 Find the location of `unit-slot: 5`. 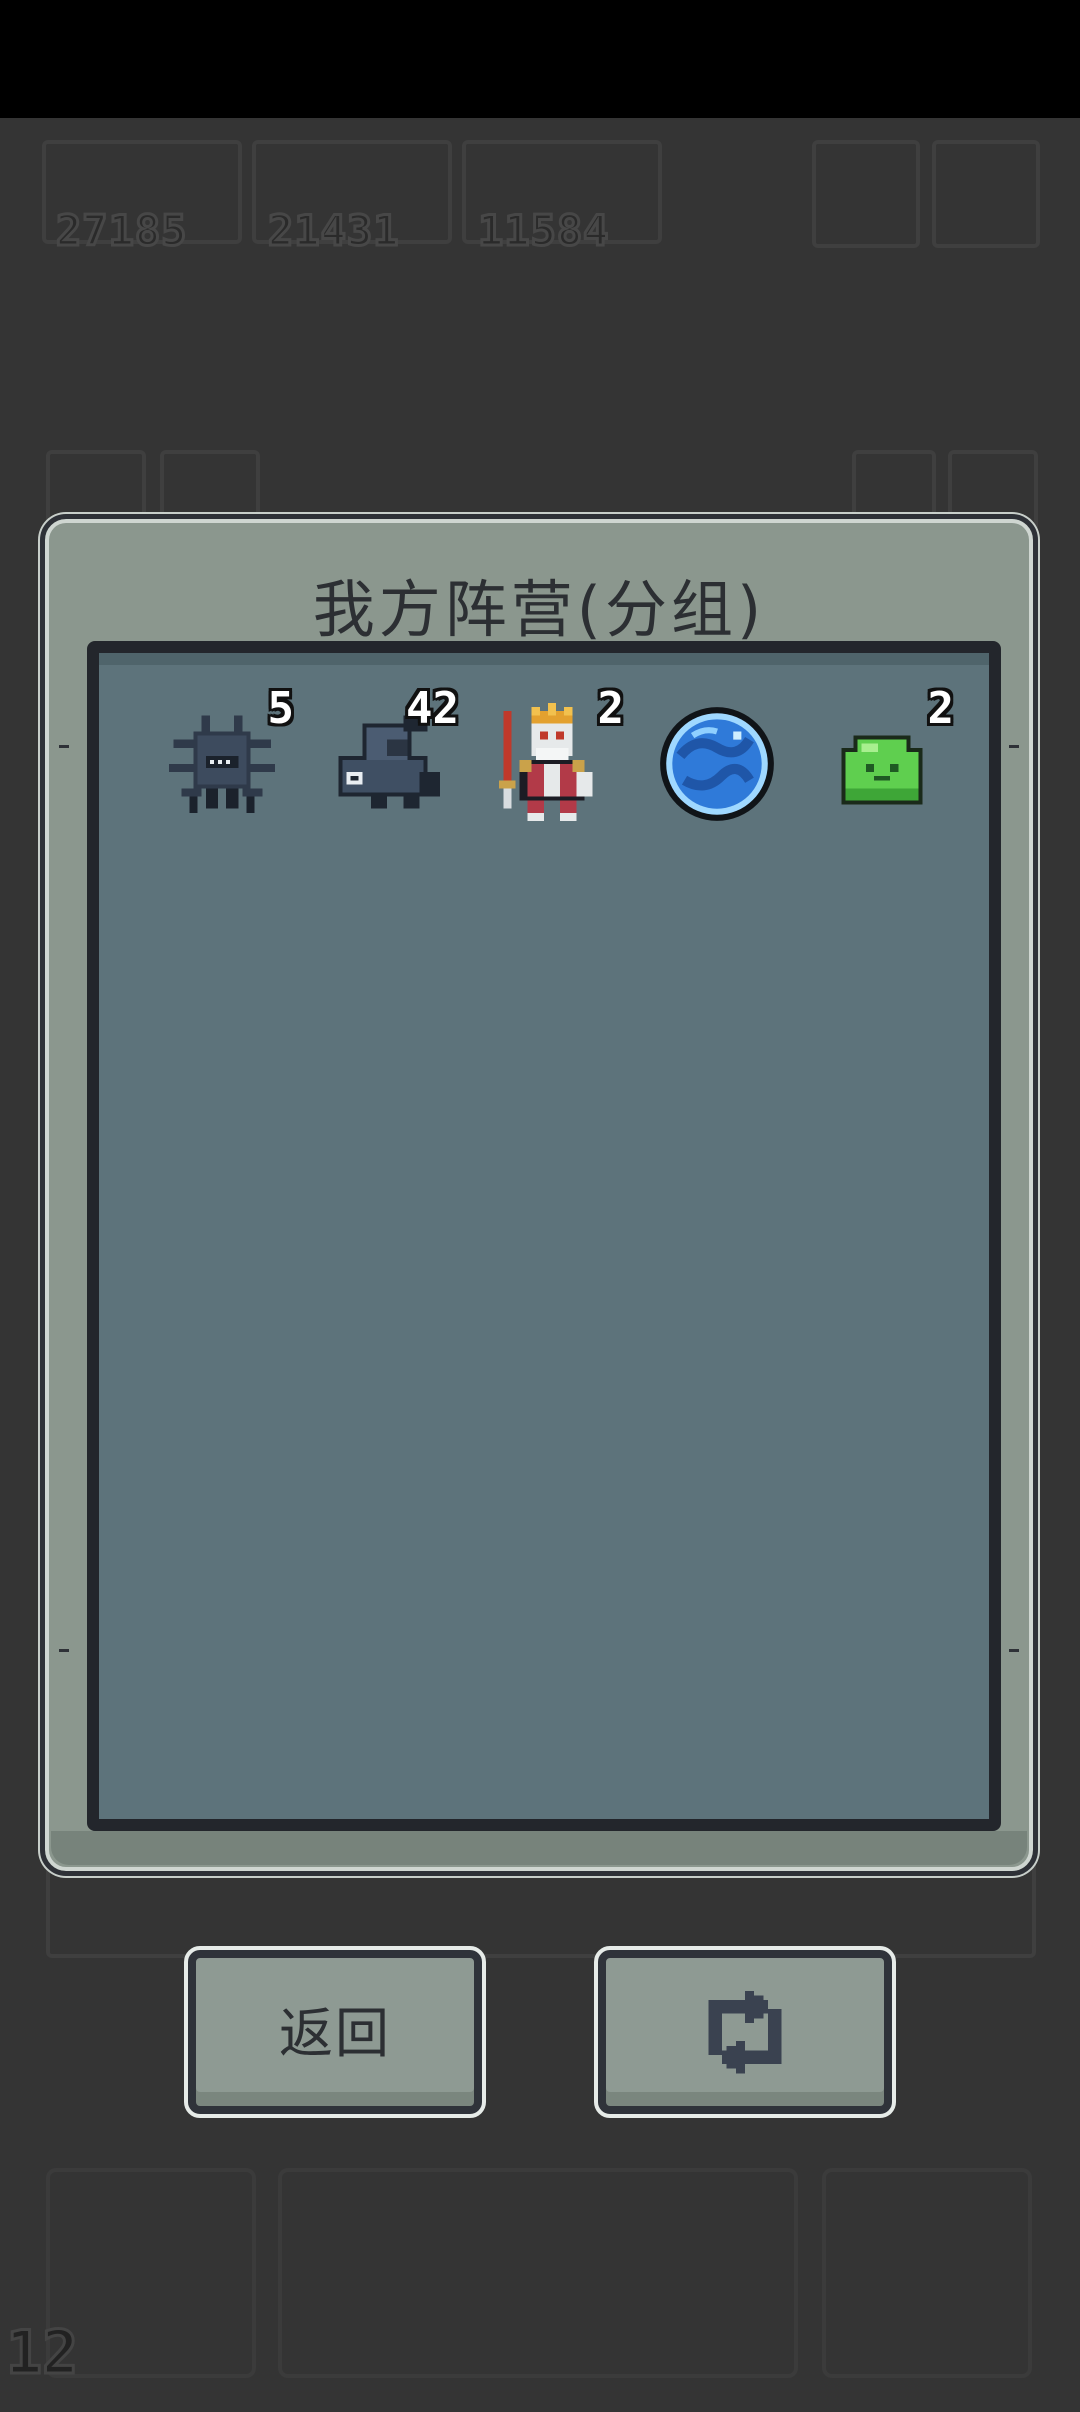

unit-slot: 5 is located at coordinates (221, 761).